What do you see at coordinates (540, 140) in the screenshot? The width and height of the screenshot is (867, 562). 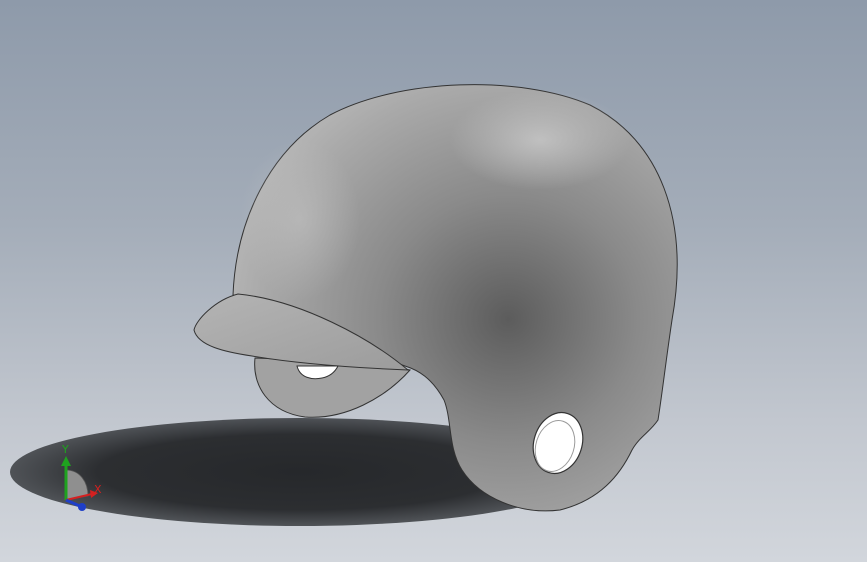 I see `shell-highlight` at bounding box center [540, 140].